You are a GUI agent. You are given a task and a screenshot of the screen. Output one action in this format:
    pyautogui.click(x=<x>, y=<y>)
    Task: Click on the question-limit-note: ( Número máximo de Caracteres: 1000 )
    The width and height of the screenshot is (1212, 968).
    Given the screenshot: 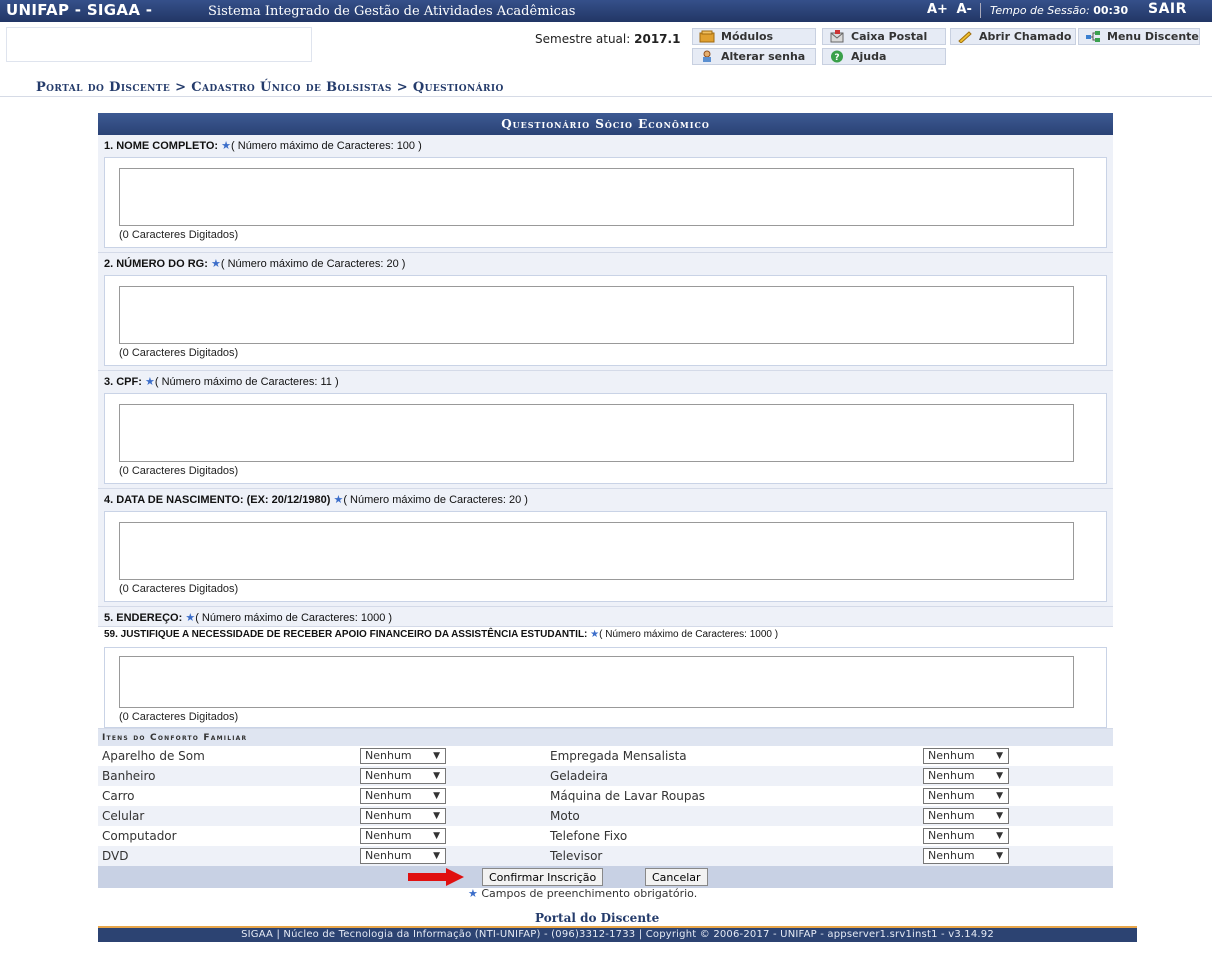 What is the action you would take?
    pyautogui.click(x=294, y=618)
    